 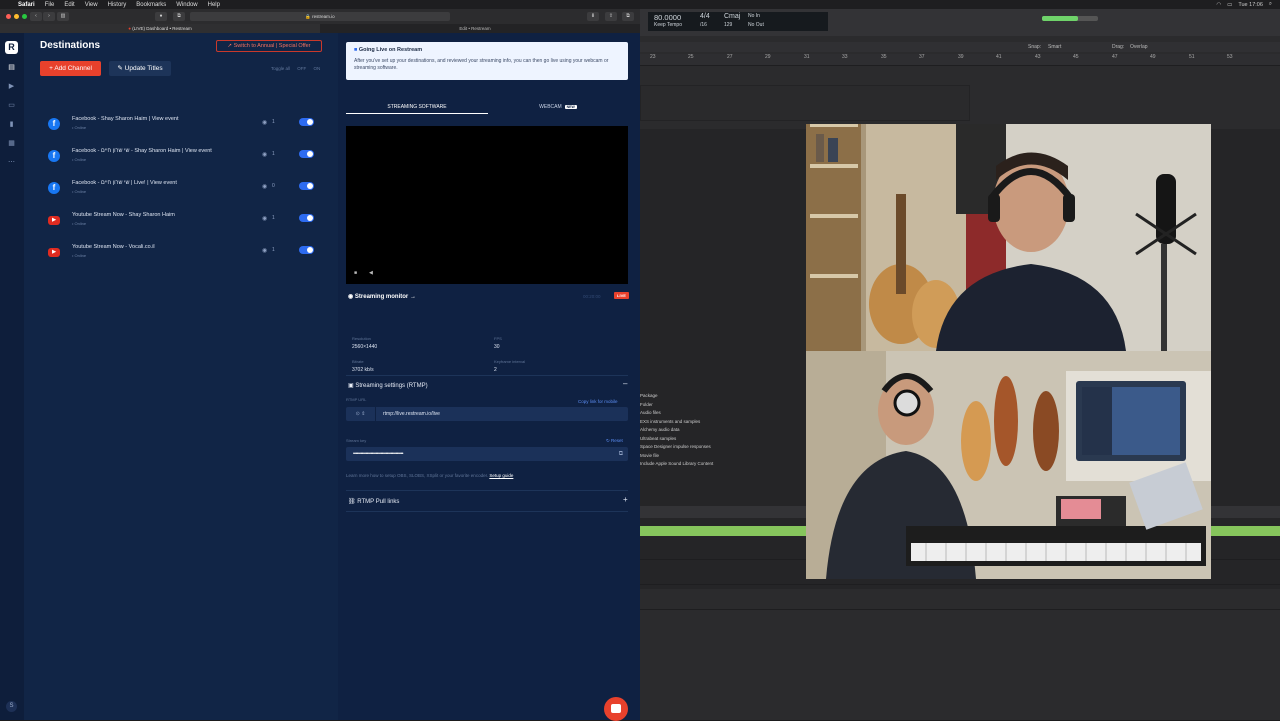 What do you see at coordinates (125, 119) in the screenshot?
I see `destination-name: Facebook - Shay Sharon Haim | View event` at bounding box center [125, 119].